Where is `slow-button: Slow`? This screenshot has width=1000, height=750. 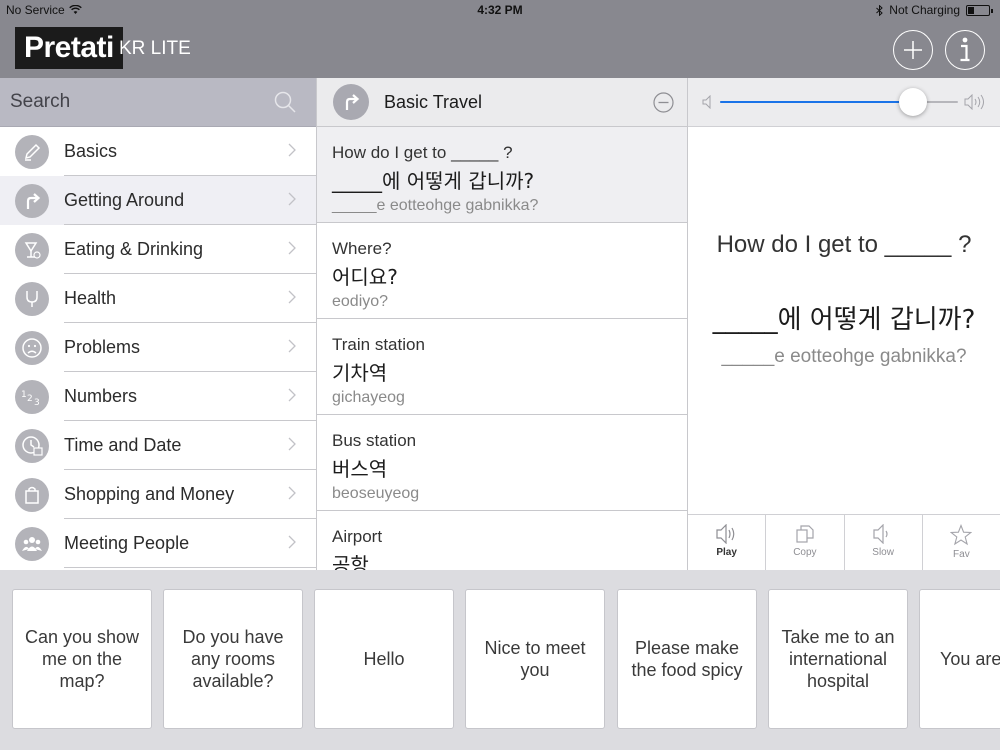 slow-button: Slow is located at coordinates (884, 542).